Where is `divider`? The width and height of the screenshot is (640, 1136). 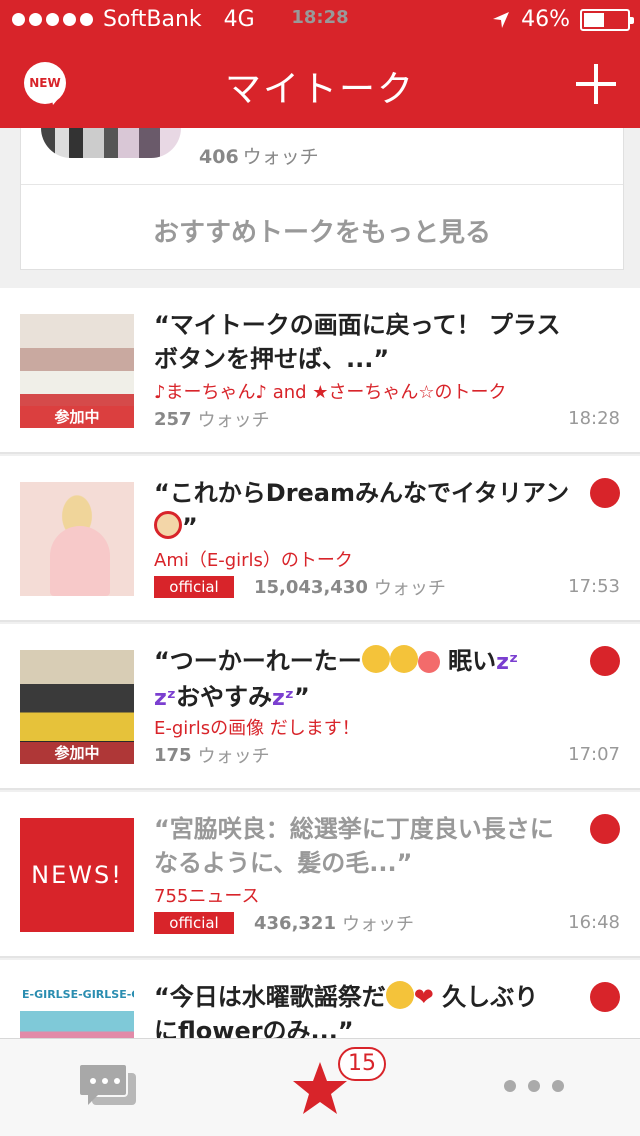 divider is located at coordinates (322, 184).